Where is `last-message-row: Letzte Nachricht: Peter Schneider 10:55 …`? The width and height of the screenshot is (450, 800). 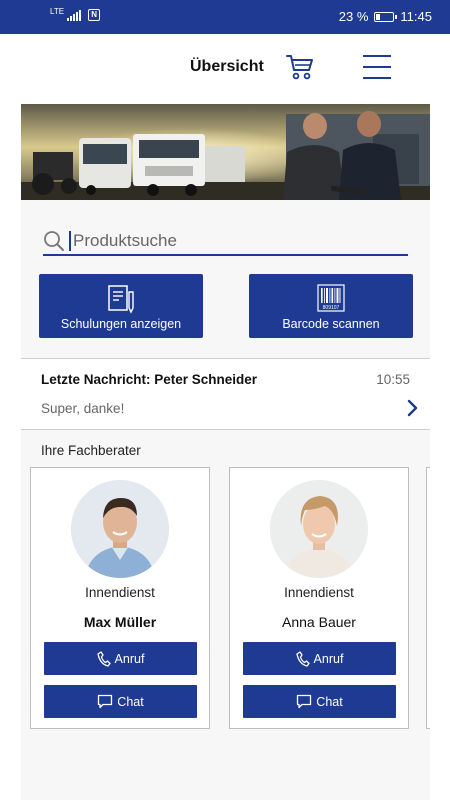 last-message-row: Letzte Nachricht: Peter Schneider 10:55 … is located at coordinates (225, 394).